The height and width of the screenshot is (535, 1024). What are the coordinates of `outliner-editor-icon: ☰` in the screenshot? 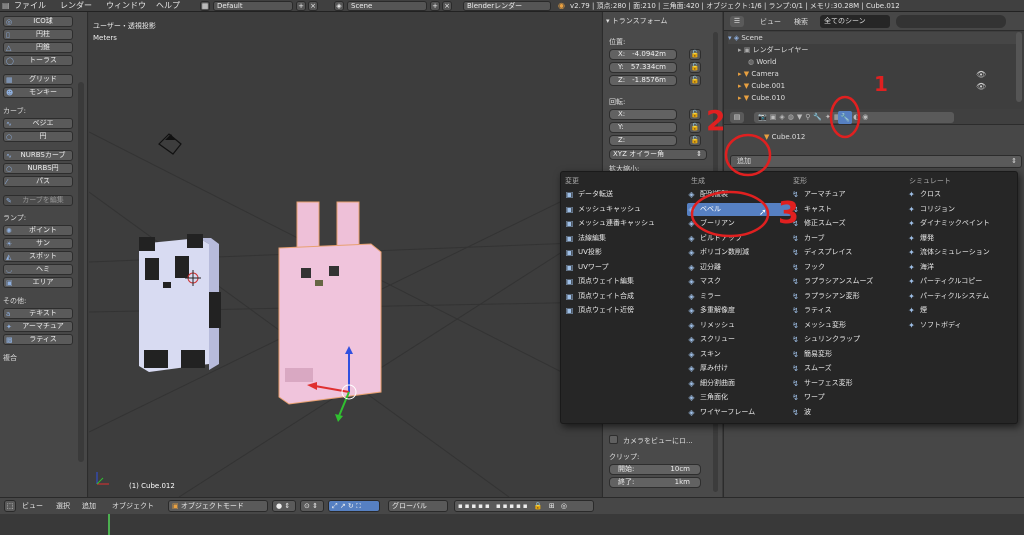 It's located at (737, 21).